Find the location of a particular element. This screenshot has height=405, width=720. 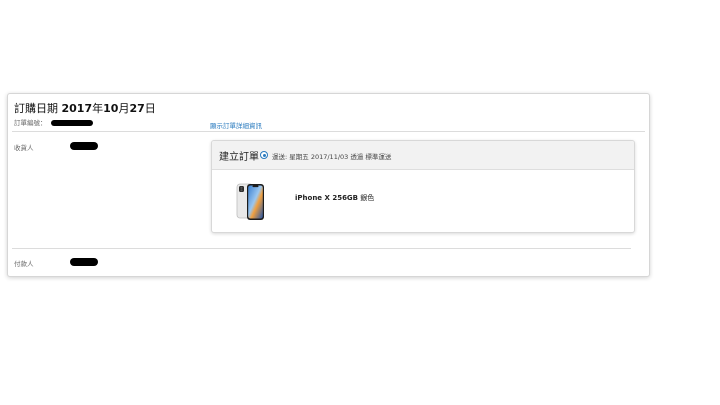

order-date-month: 10 is located at coordinates (111, 108).